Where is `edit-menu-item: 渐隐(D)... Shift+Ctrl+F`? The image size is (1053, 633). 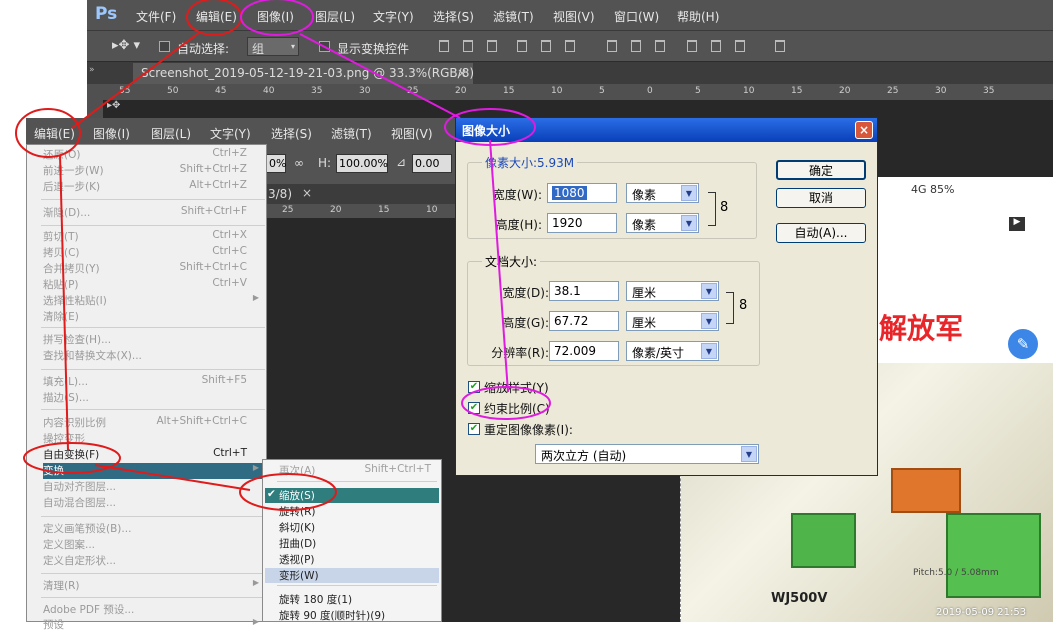
edit-menu-item: 渐隐(D)... Shift+Ctrl+F is located at coordinates (154, 213).